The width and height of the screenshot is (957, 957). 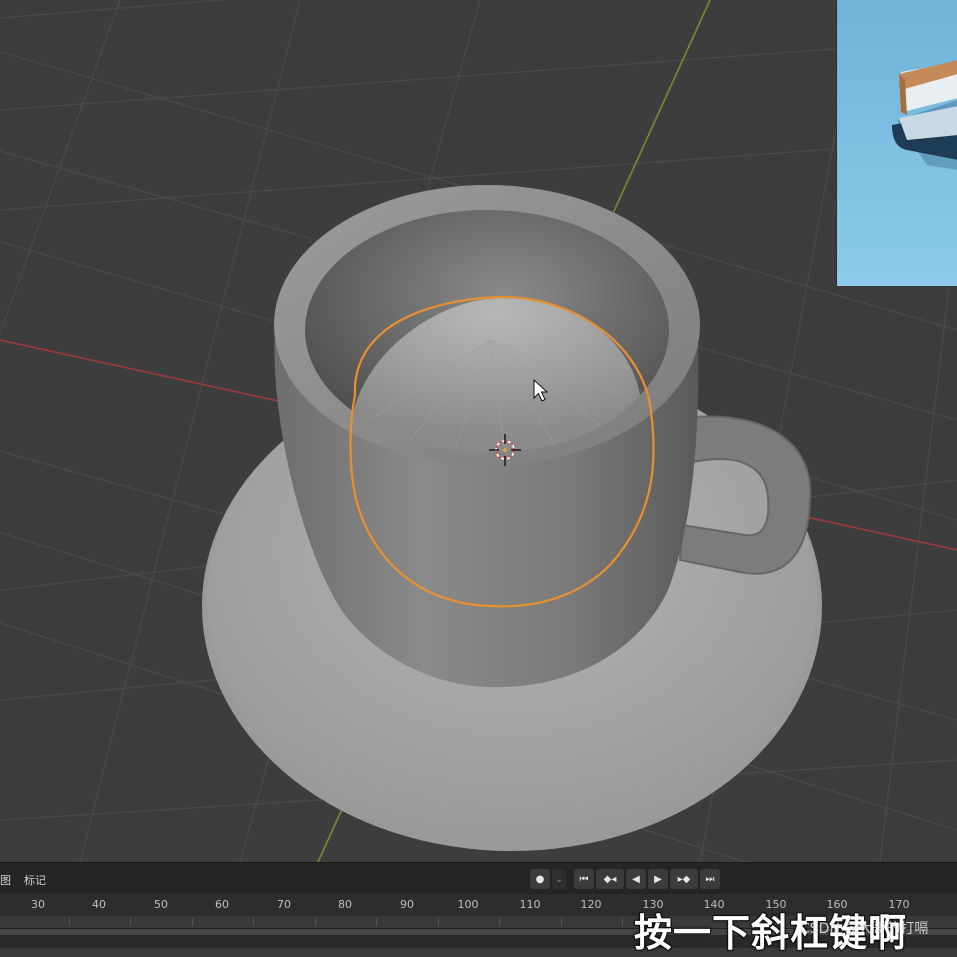 What do you see at coordinates (468, 904) in the screenshot?
I see `ruler-tick: 100` at bounding box center [468, 904].